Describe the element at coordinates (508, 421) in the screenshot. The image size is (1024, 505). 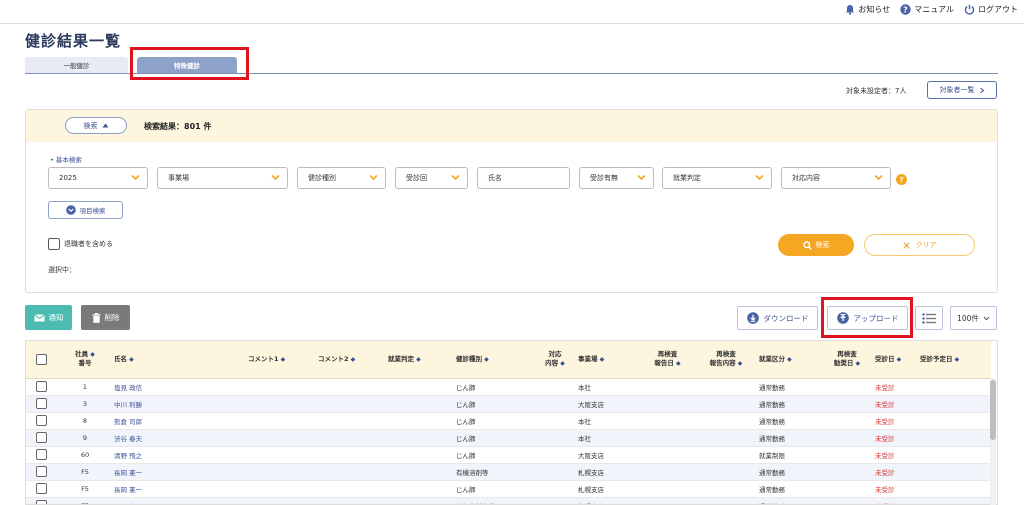
I see `table-row: 8 熊倉 司郎 じん肺 本社 通常勤務 未受診` at that location.